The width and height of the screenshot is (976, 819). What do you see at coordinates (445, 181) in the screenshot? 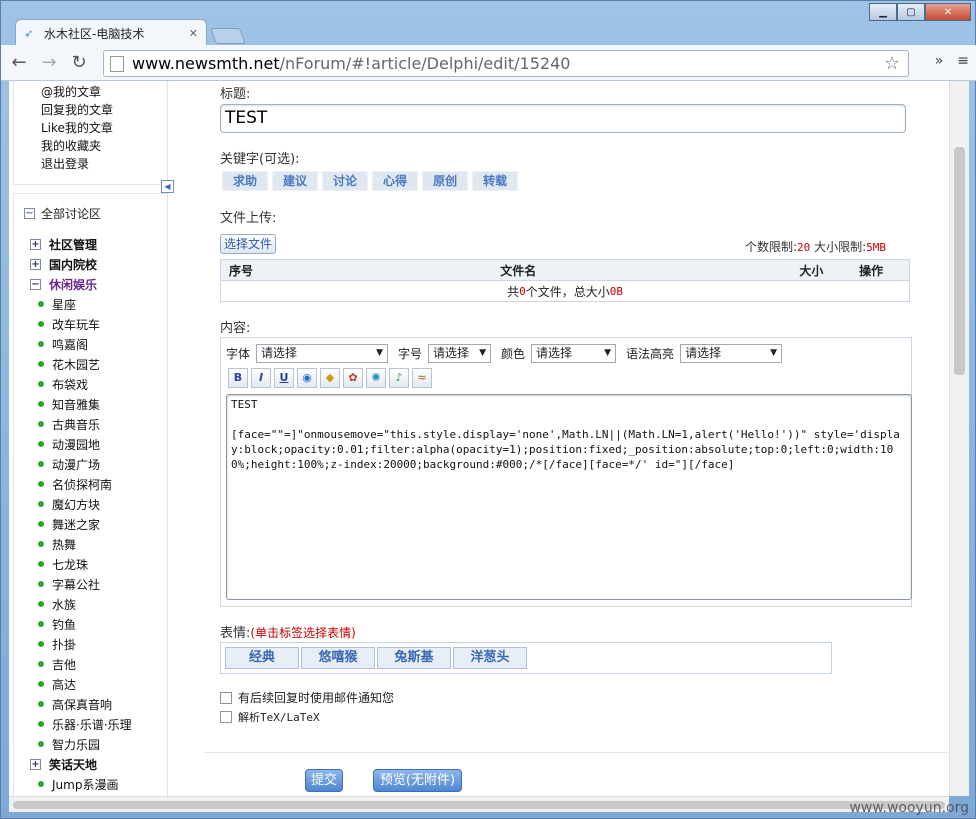
I see `keyword-button: 原创` at bounding box center [445, 181].